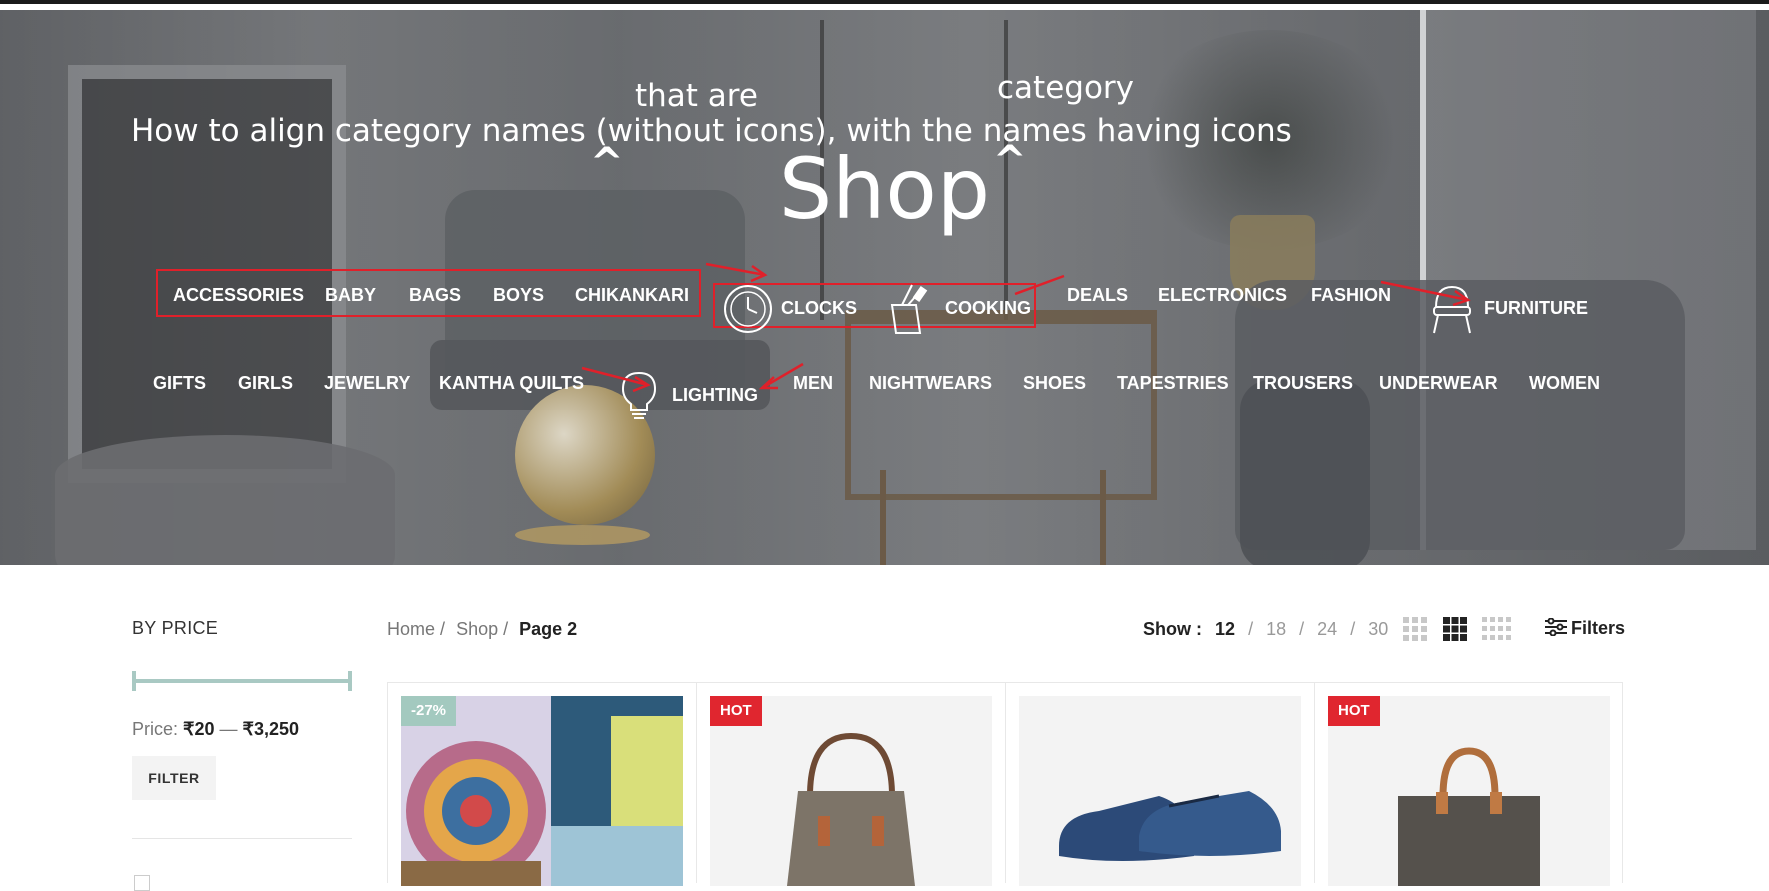 This screenshot has height=891, width=1769. Describe the element at coordinates (175, 628) in the screenshot. I see `sidebar-title: BY PRICE` at that location.